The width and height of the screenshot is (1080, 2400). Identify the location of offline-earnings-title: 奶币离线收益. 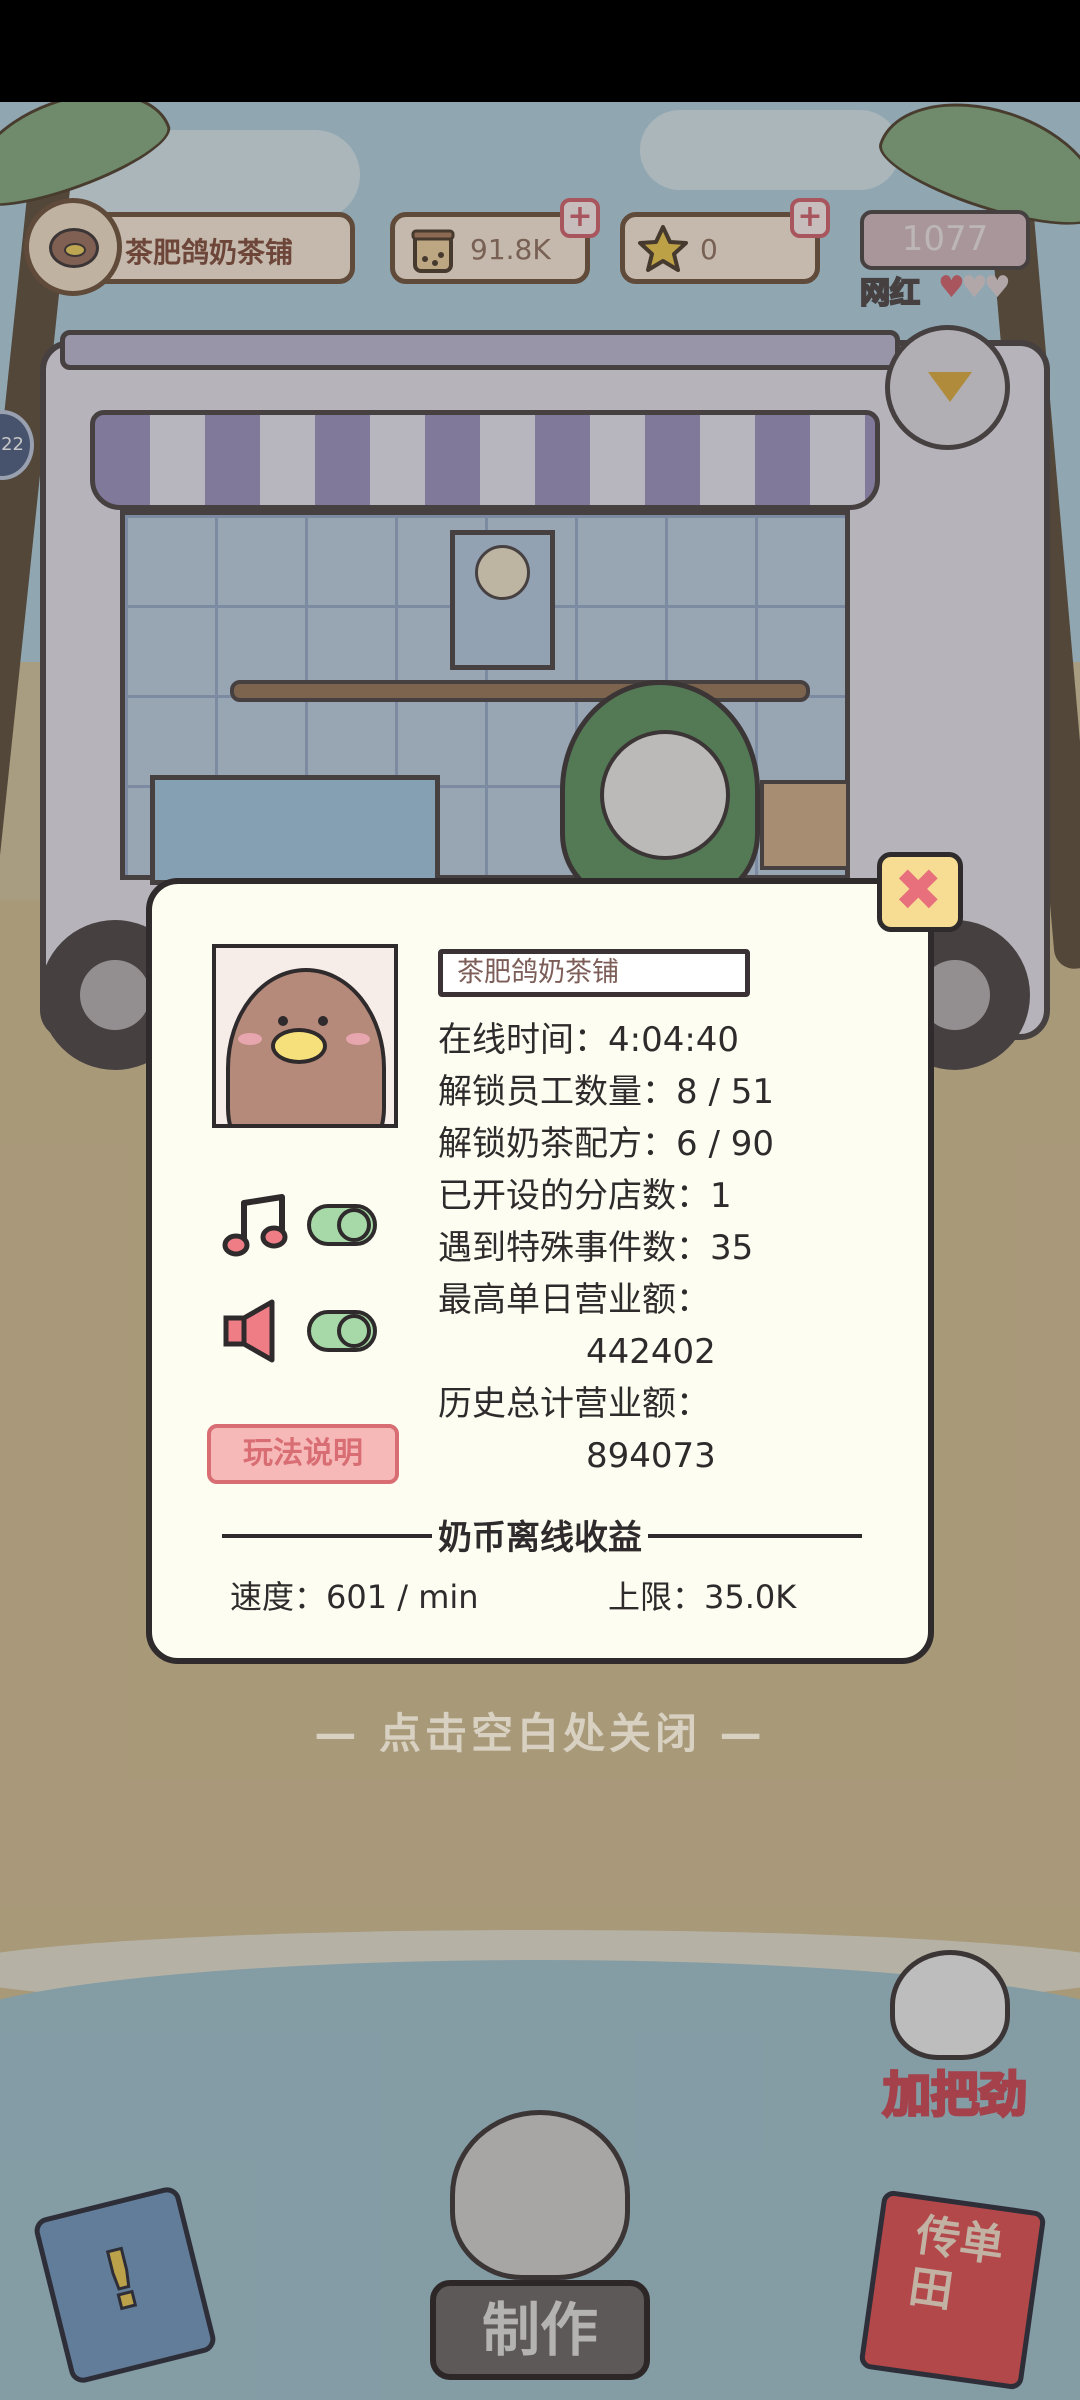
(540, 1538).